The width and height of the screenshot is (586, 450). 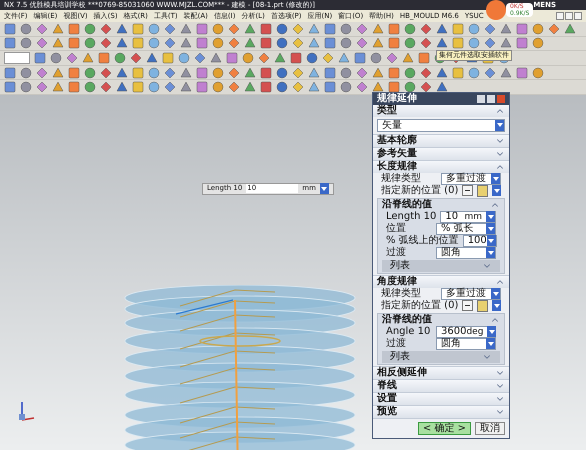 I want to click on cancel-button: 取消, so click(x=490, y=428).